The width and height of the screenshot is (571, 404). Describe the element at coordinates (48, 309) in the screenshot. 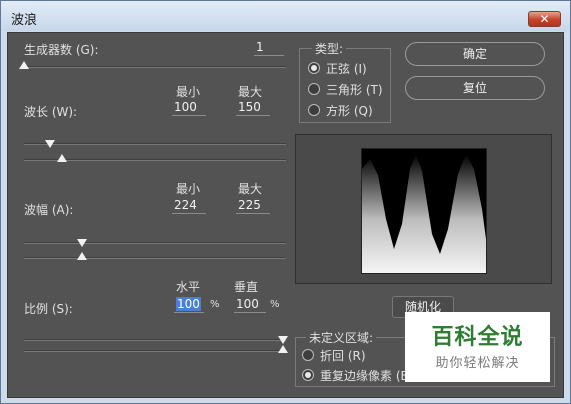

I see `scale-label: 比例 (S):` at that location.